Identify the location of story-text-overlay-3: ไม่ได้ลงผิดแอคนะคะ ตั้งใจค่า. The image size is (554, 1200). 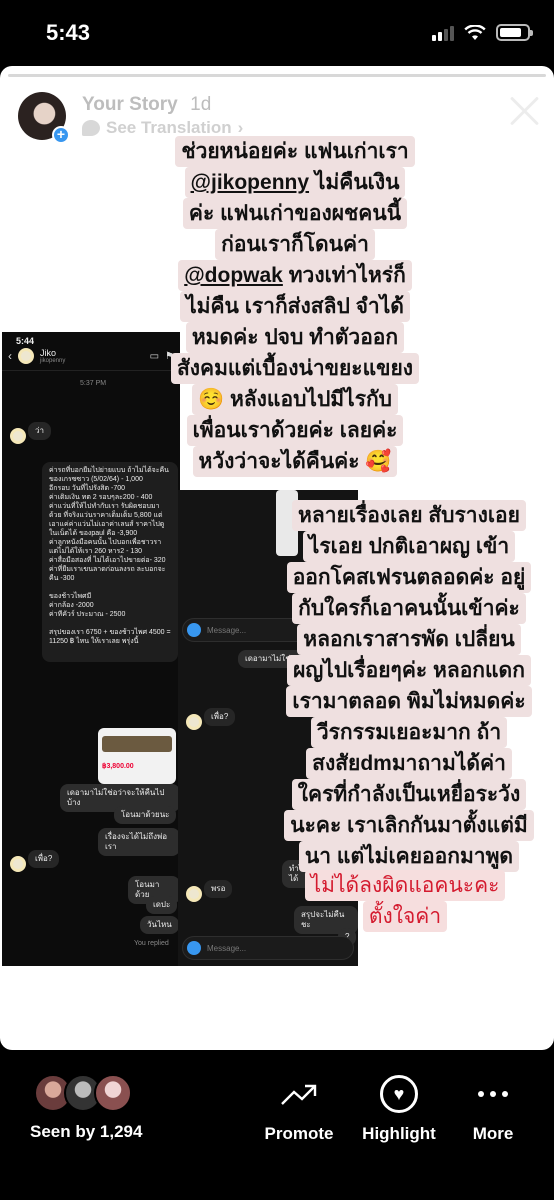
(405, 901).